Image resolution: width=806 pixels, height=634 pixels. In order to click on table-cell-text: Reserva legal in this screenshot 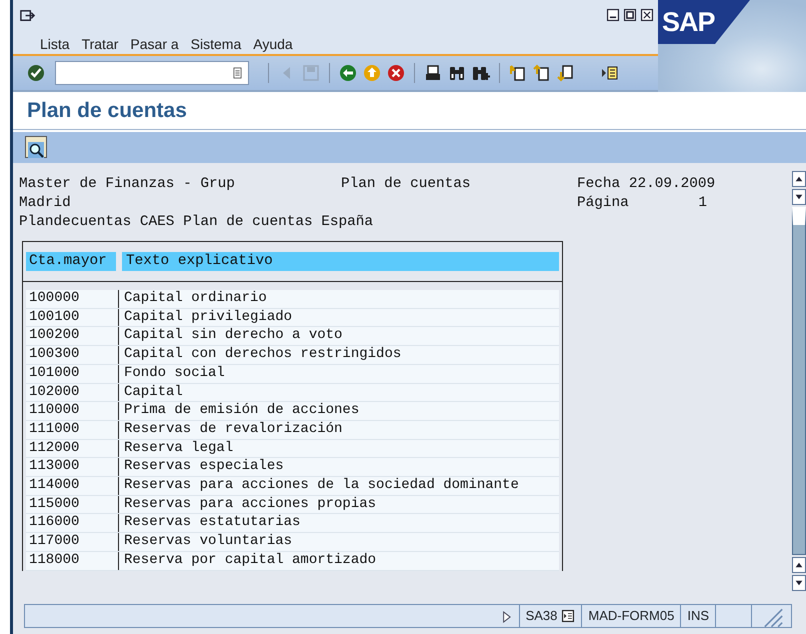, I will do `click(178, 449)`.